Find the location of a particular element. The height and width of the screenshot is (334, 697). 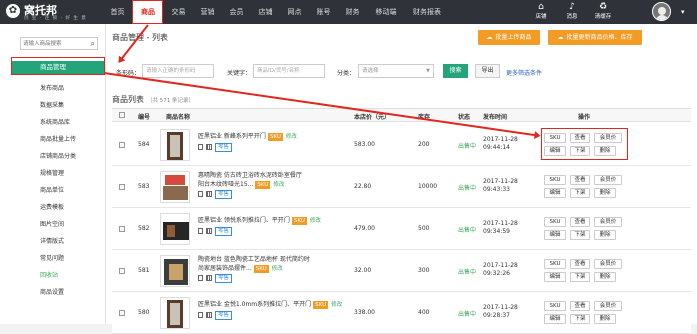

nav-store: 店铺 is located at coordinates (265, 12).